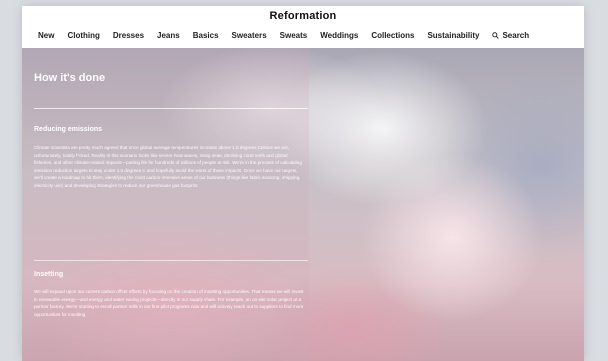  Describe the element at coordinates (294, 35) in the screenshot. I see `nav-item-sweats: Sweats` at that location.